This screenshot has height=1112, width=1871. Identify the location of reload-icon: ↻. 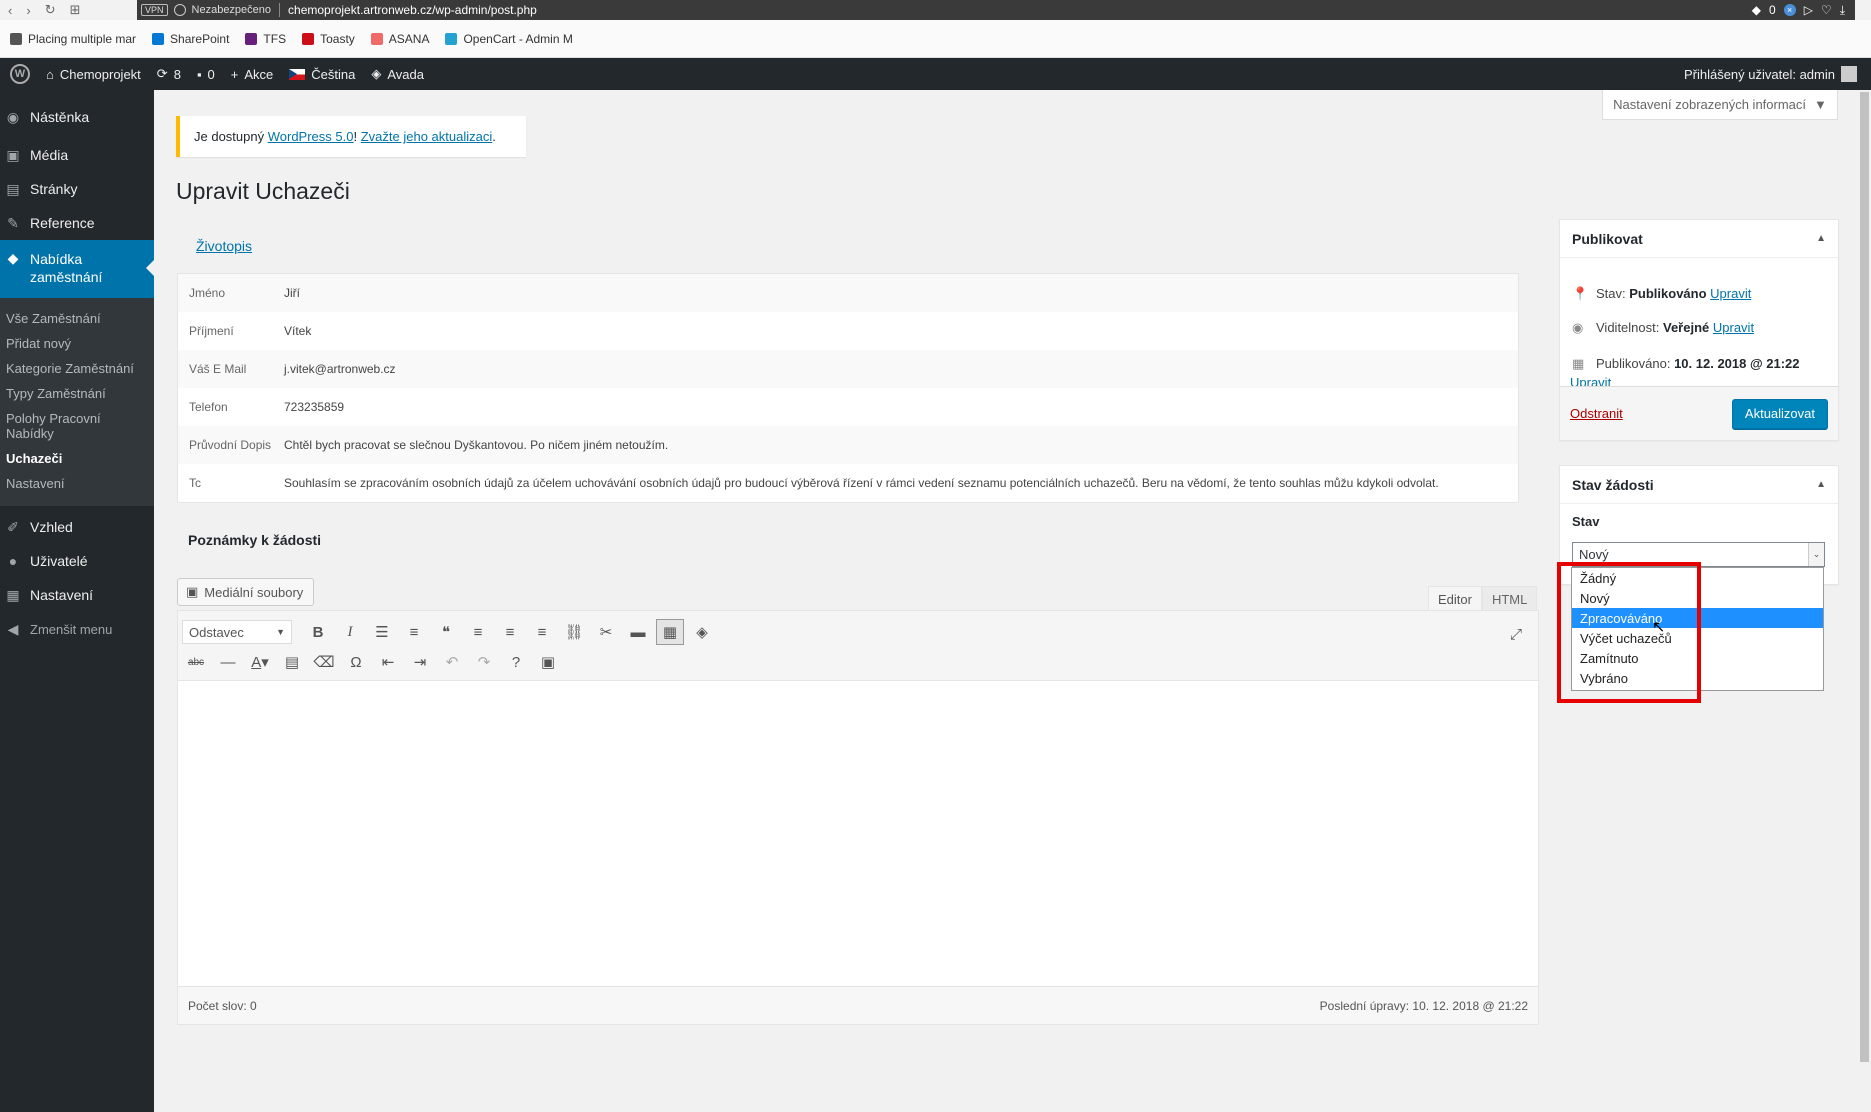
(50, 10).